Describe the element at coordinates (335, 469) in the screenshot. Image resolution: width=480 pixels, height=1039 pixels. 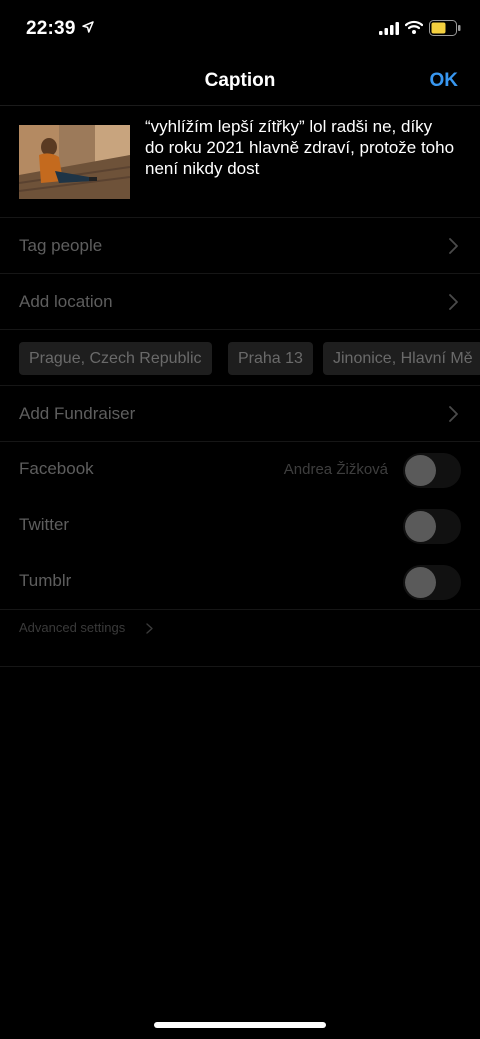
I see `facebook-account-name: Andrea Žižková` at that location.